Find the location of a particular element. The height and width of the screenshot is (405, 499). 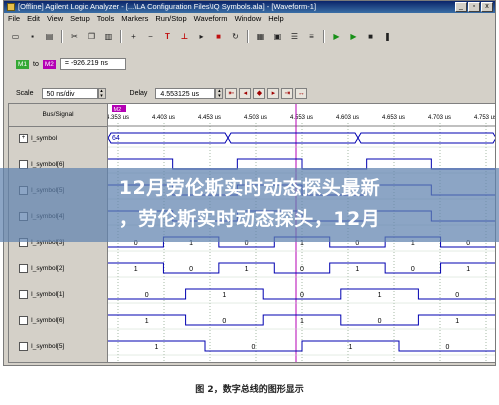

time-tick-label: 4.503 us is located at coordinates (255, 118).